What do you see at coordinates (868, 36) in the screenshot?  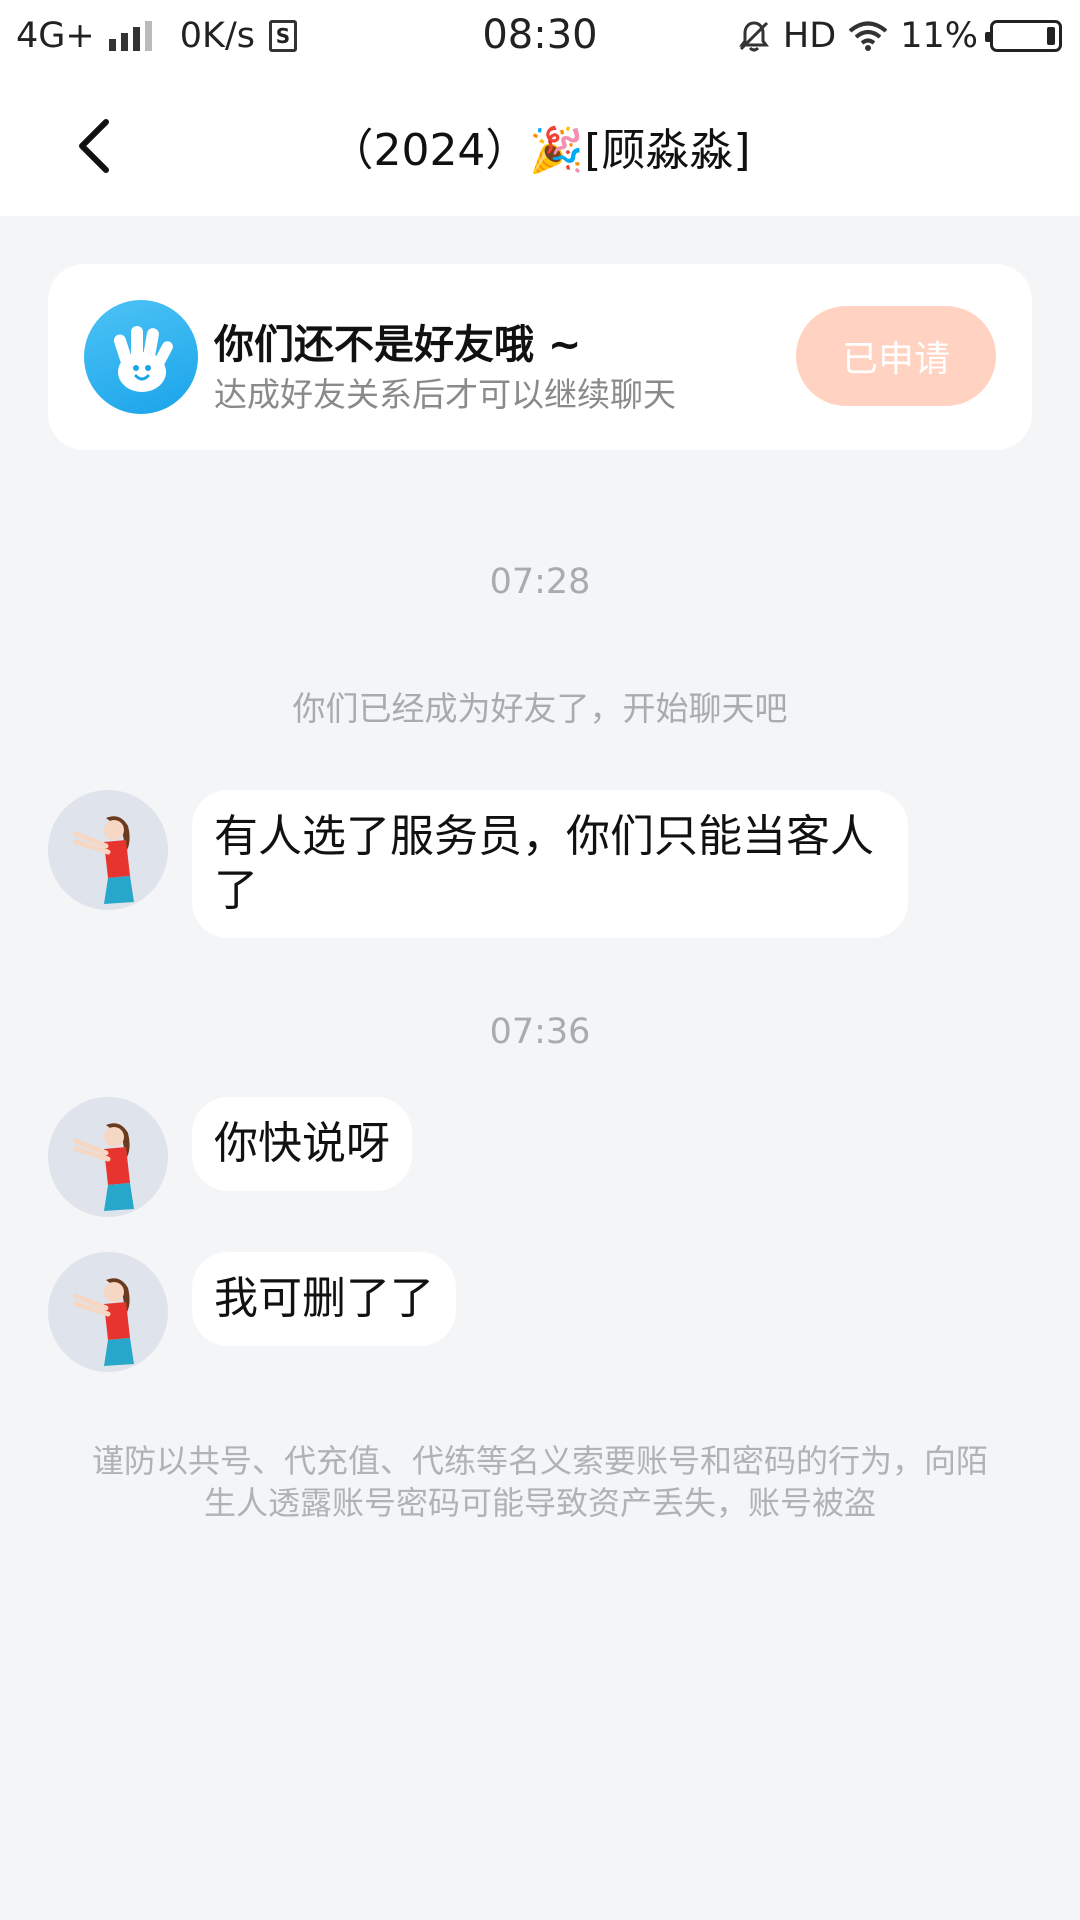 I see `wifi-icon` at bounding box center [868, 36].